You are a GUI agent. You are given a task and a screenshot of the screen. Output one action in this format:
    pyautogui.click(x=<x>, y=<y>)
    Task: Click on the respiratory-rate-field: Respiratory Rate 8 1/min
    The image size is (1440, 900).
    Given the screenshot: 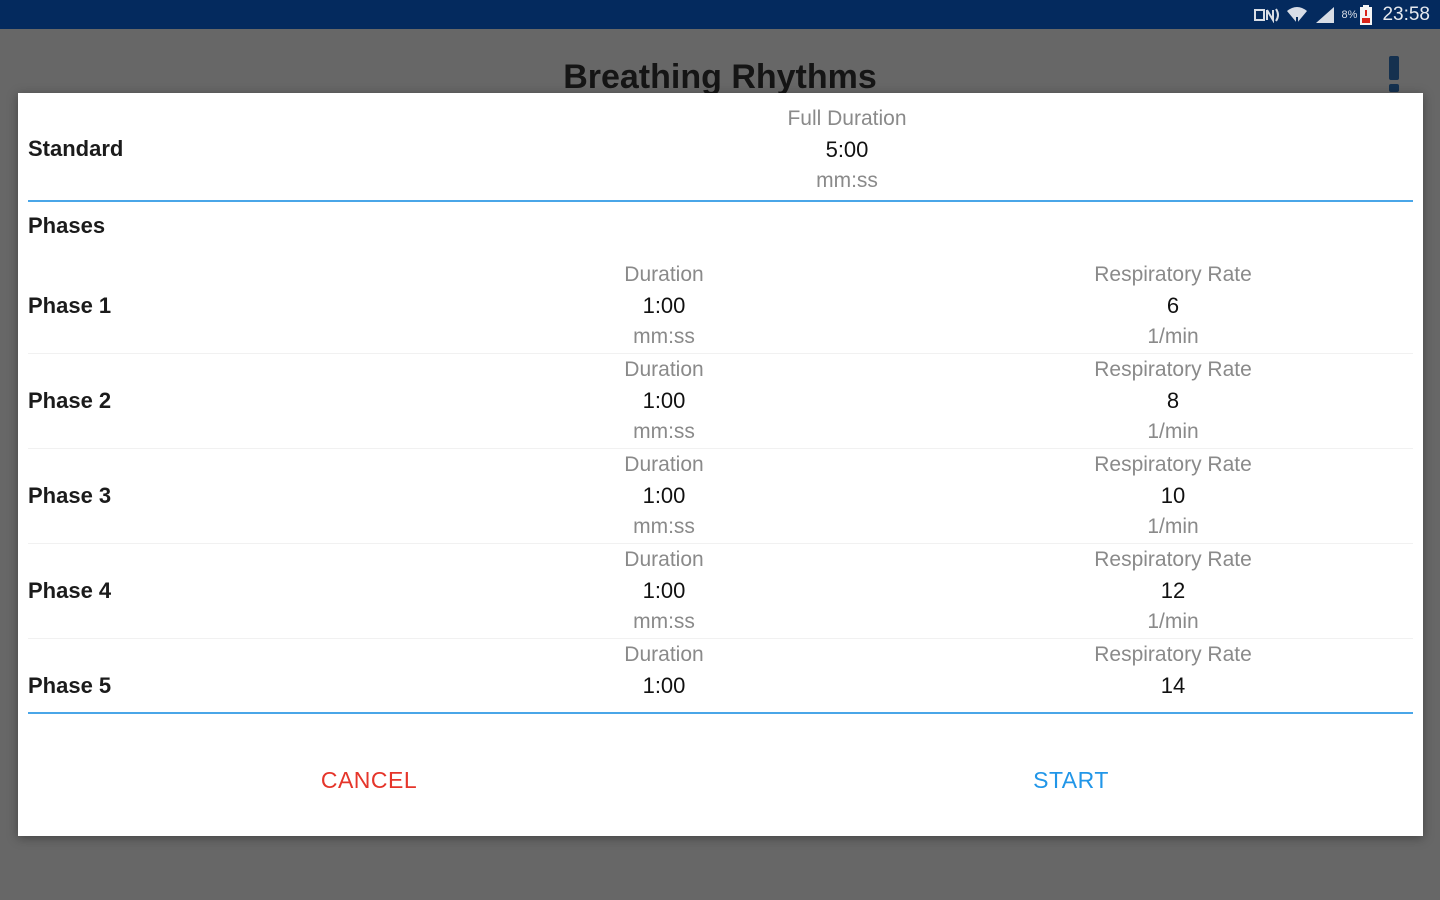 What is the action you would take?
    pyautogui.click(x=1173, y=400)
    